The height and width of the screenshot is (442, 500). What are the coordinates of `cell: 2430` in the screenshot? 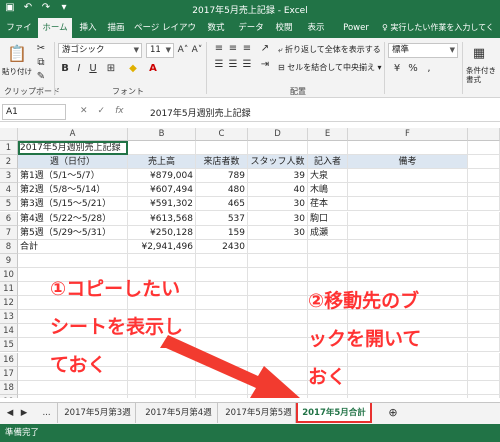 It's located at (222, 246).